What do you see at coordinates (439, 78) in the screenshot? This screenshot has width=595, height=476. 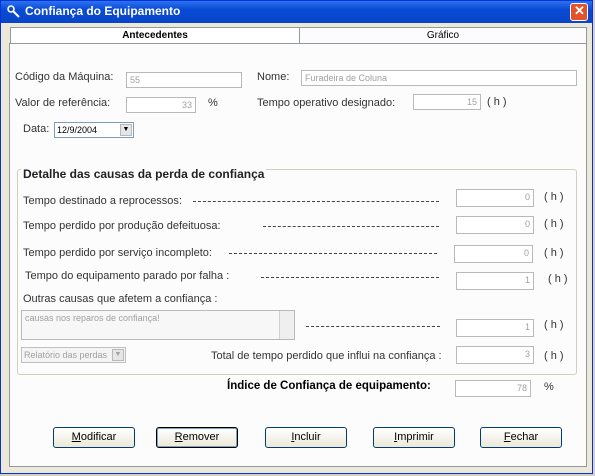 I see `nome-field: Furadeira de Coluna` at bounding box center [439, 78].